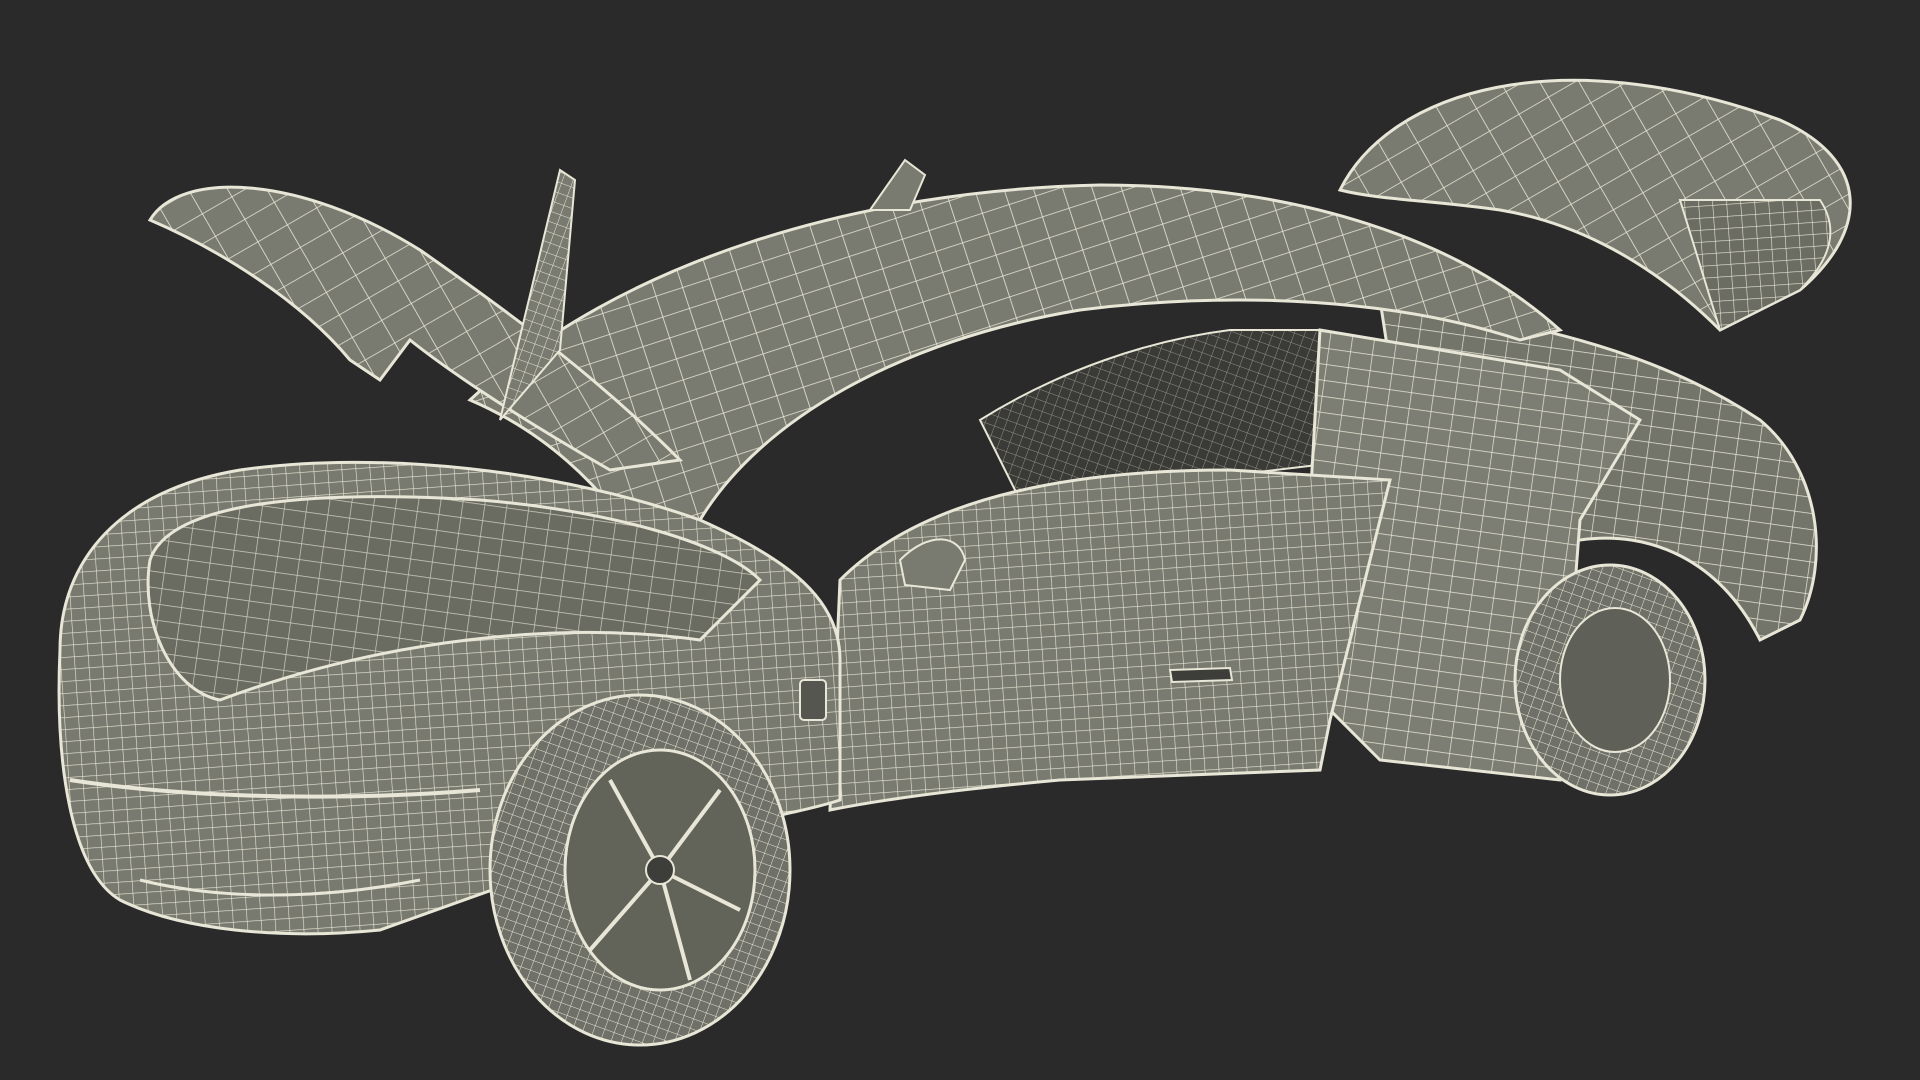 The height and width of the screenshot is (1080, 1920). What do you see at coordinates (1610, 680) in the screenshot?
I see `rear-wheel` at bounding box center [1610, 680].